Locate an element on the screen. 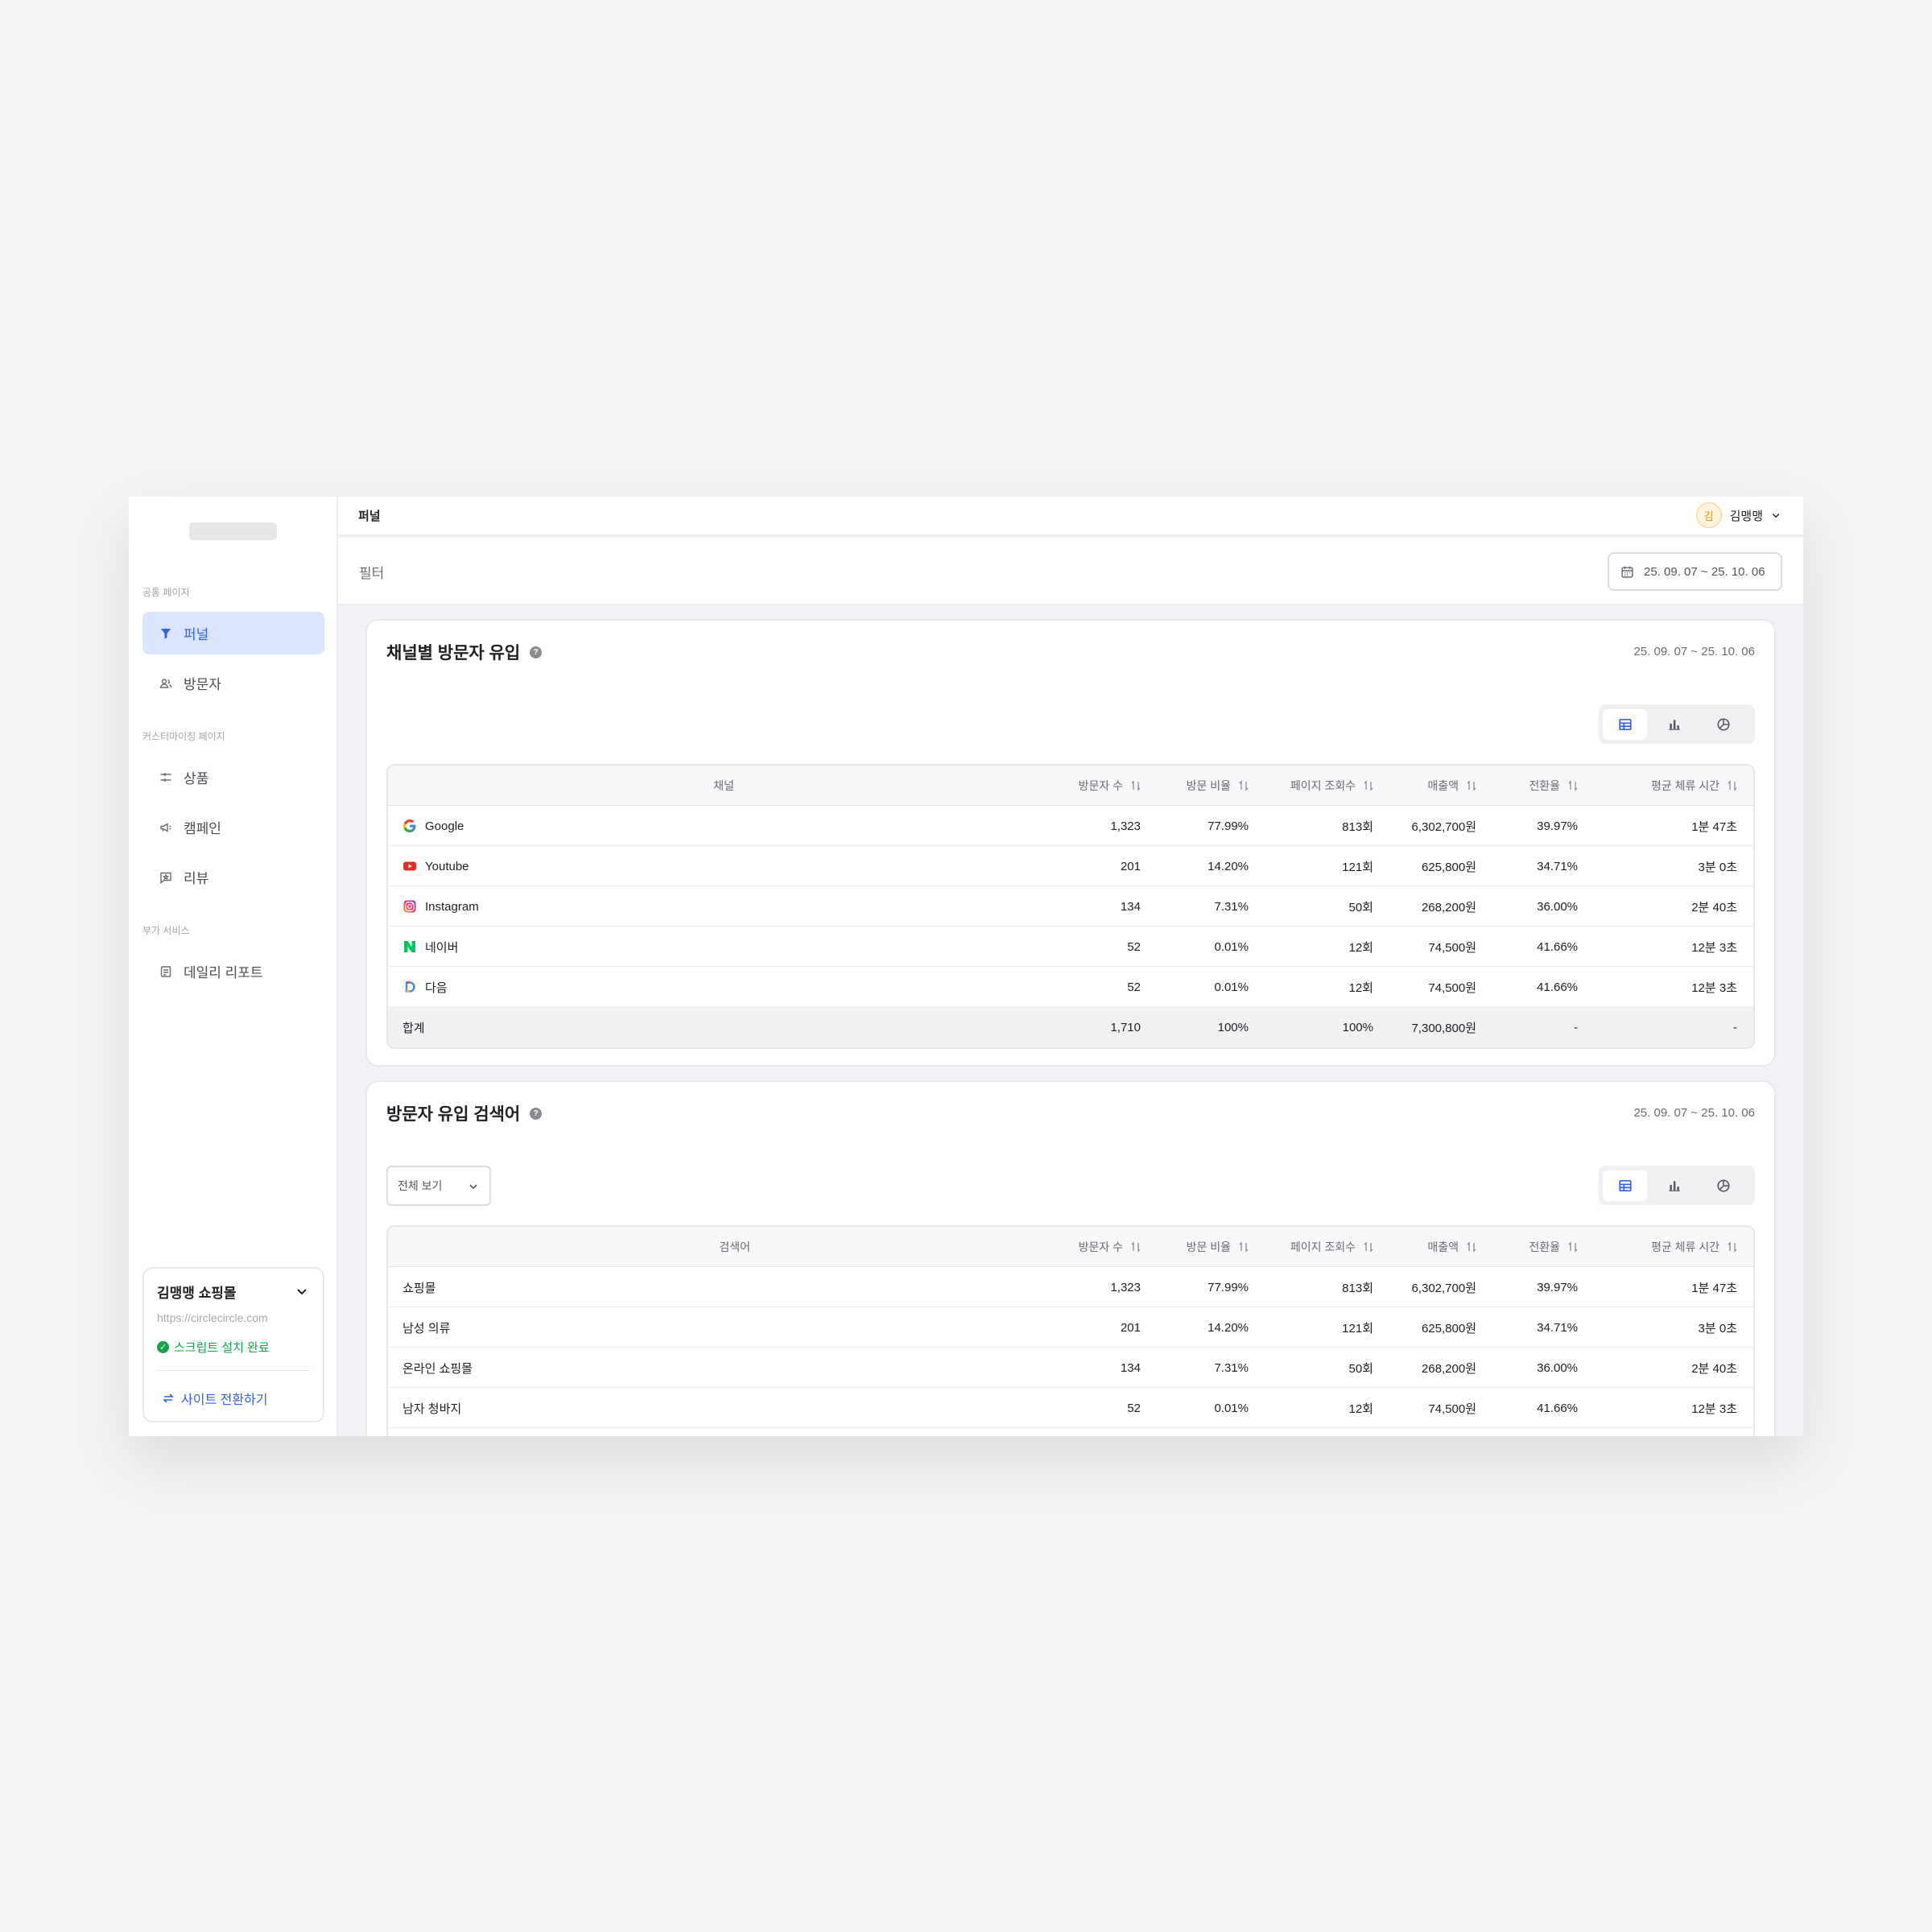  sidebar-item-products: 상품 is located at coordinates (233, 777).